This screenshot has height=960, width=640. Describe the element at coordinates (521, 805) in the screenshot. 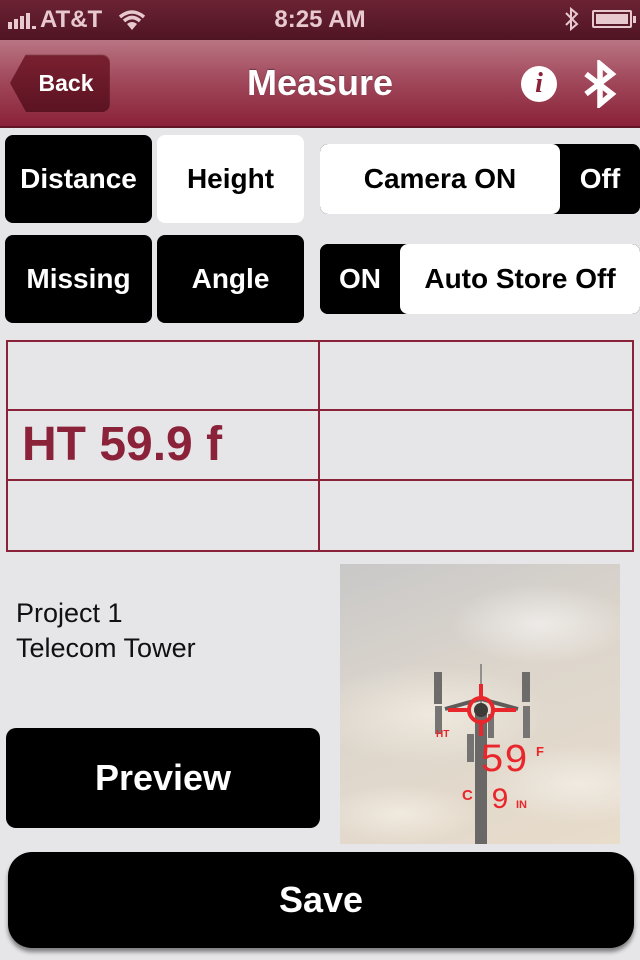

I see `overlay-inch-unit: IN` at that location.